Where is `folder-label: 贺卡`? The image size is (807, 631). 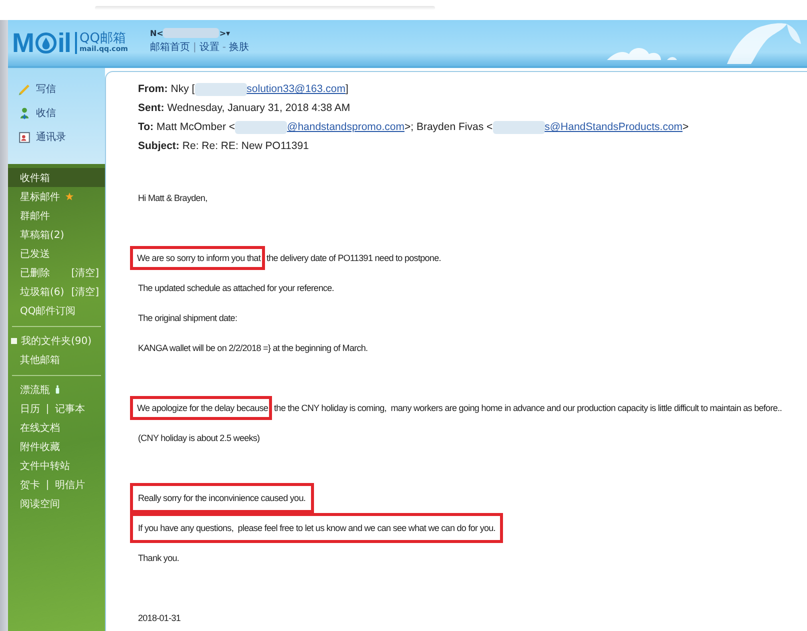 folder-label: 贺卡 is located at coordinates (30, 485).